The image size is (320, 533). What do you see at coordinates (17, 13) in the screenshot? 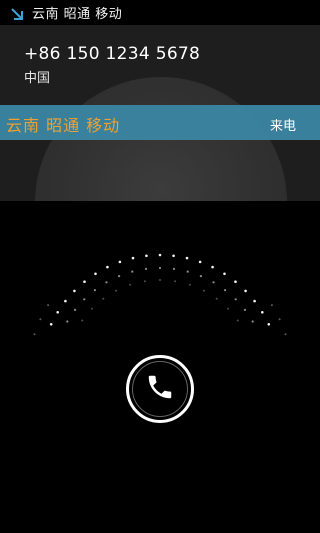
I see `call-incoming-arrow-icon` at bounding box center [17, 13].